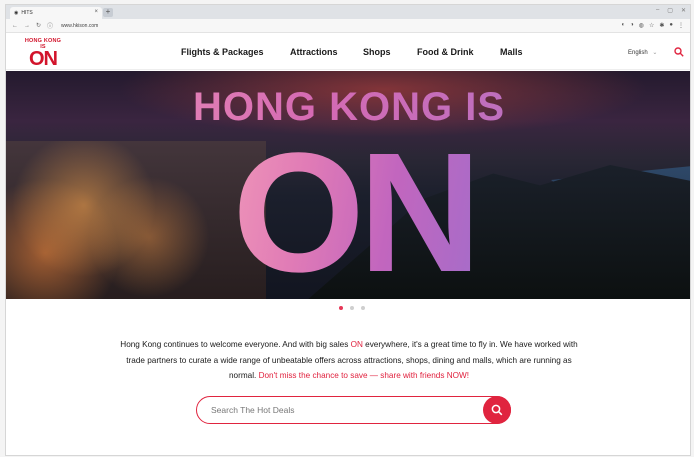 The height and width of the screenshot is (457, 694). I want to click on search-button, so click(497, 410).